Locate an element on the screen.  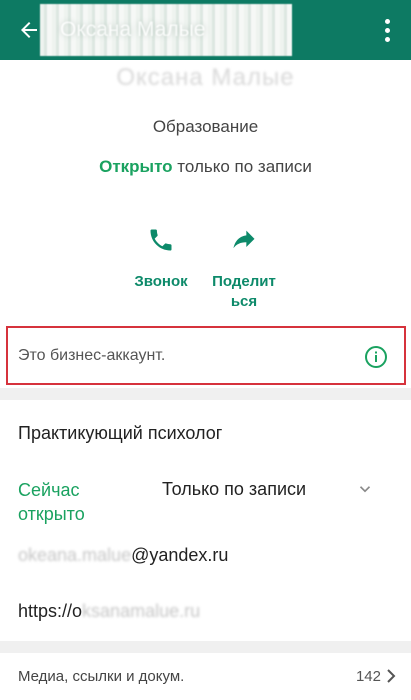
website-visible-part: https://o is located at coordinates (50, 611).